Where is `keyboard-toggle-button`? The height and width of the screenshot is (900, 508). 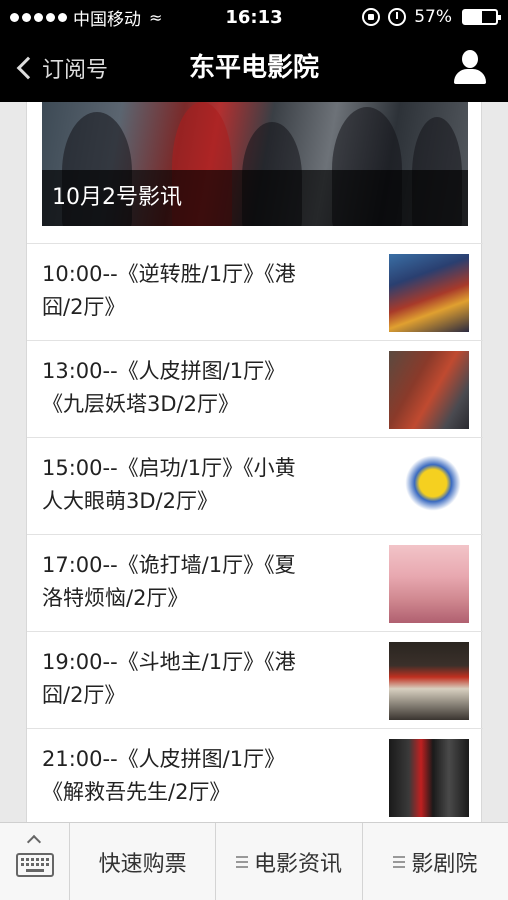
keyboard-toggle-button is located at coordinates (35, 861).